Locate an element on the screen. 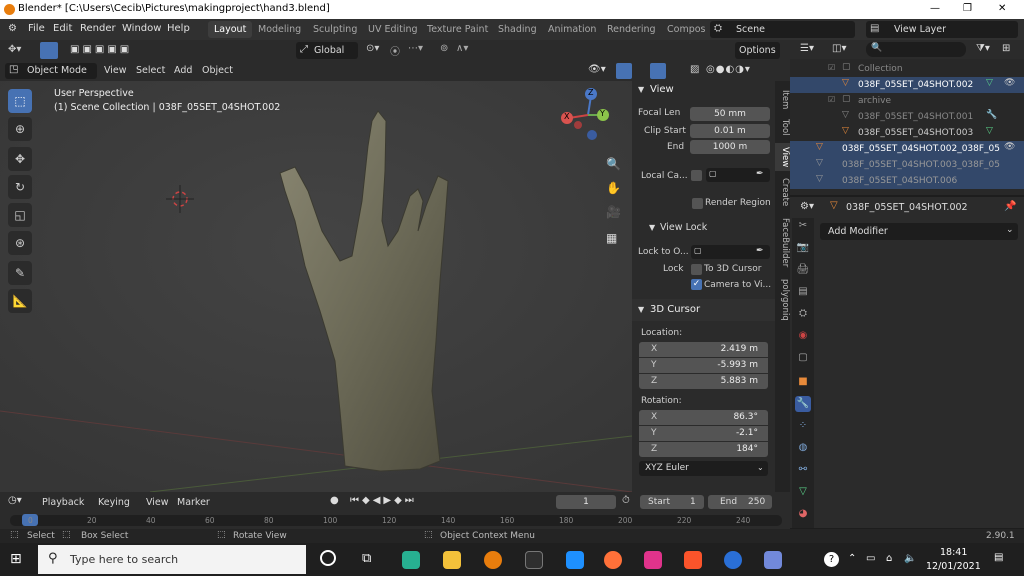  select-tool-icon is located at coordinates (49, 50).